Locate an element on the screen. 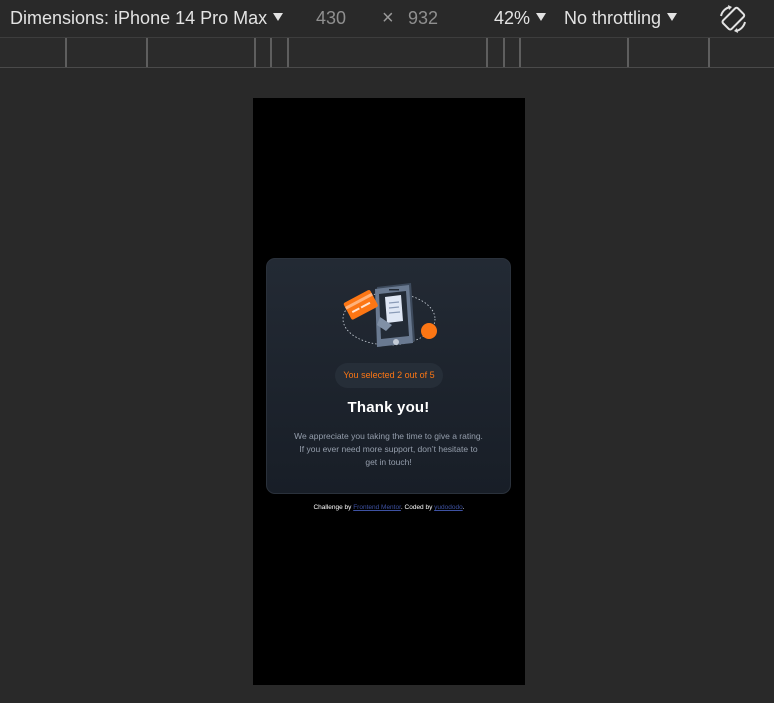  throttling-label: No throttling is located at coordinates (613, 18).